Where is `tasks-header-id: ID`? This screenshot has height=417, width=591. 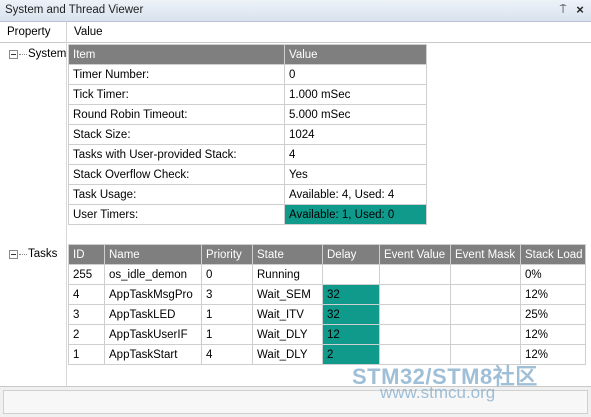
tasks-header-id: ID is located at coordinates (86, 254).